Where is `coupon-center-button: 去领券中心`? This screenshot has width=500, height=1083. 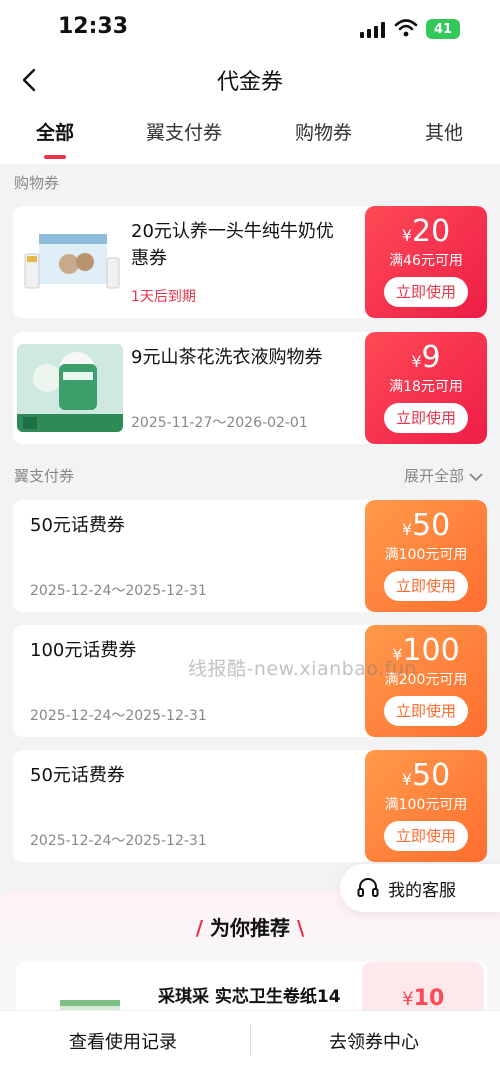 coupon-center-button: 去领券中心 is located at coordinates (374, 1041).